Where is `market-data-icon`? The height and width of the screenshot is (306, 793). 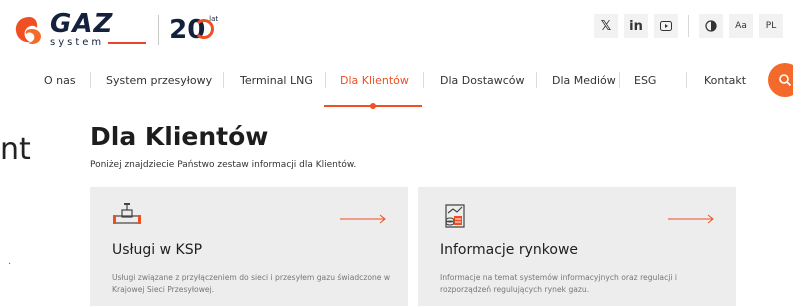
market-data-icon is located at coordinates (455, 216).